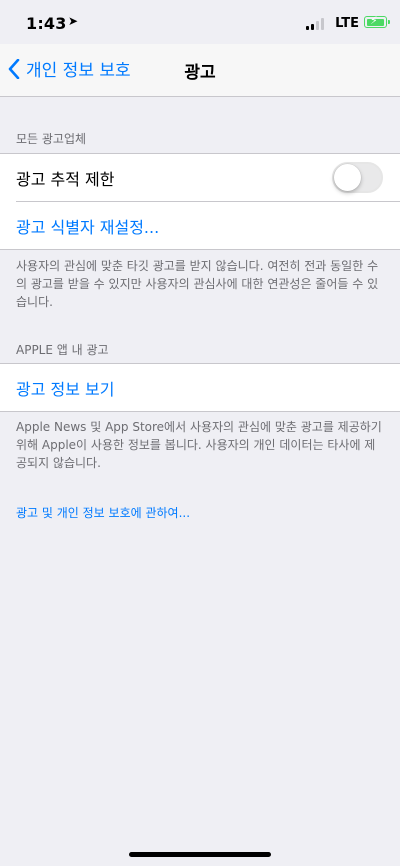  I want to click on view-ad-information-button: 광고 정보 보기, so click(200, 387).